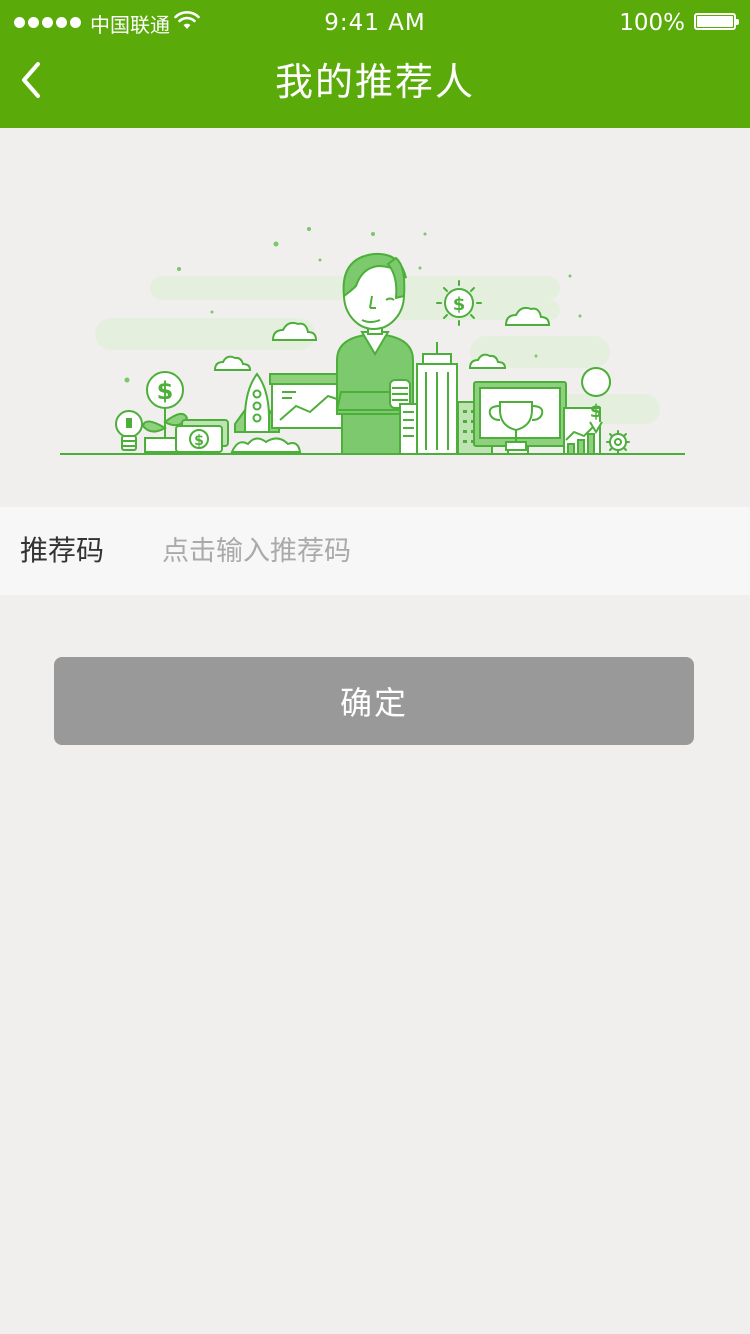  I want to click on status-bar: 中国联通 9:41 AM 100%, so click(375, 24).